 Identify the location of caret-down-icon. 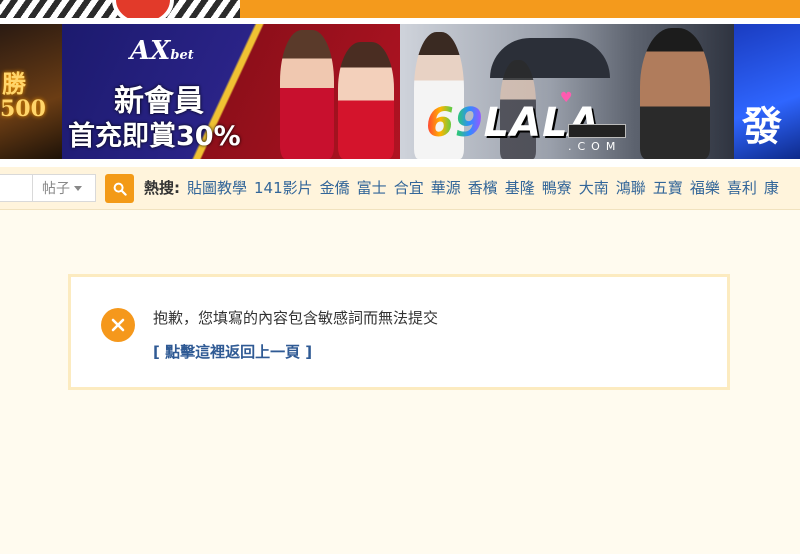
(78, 188).